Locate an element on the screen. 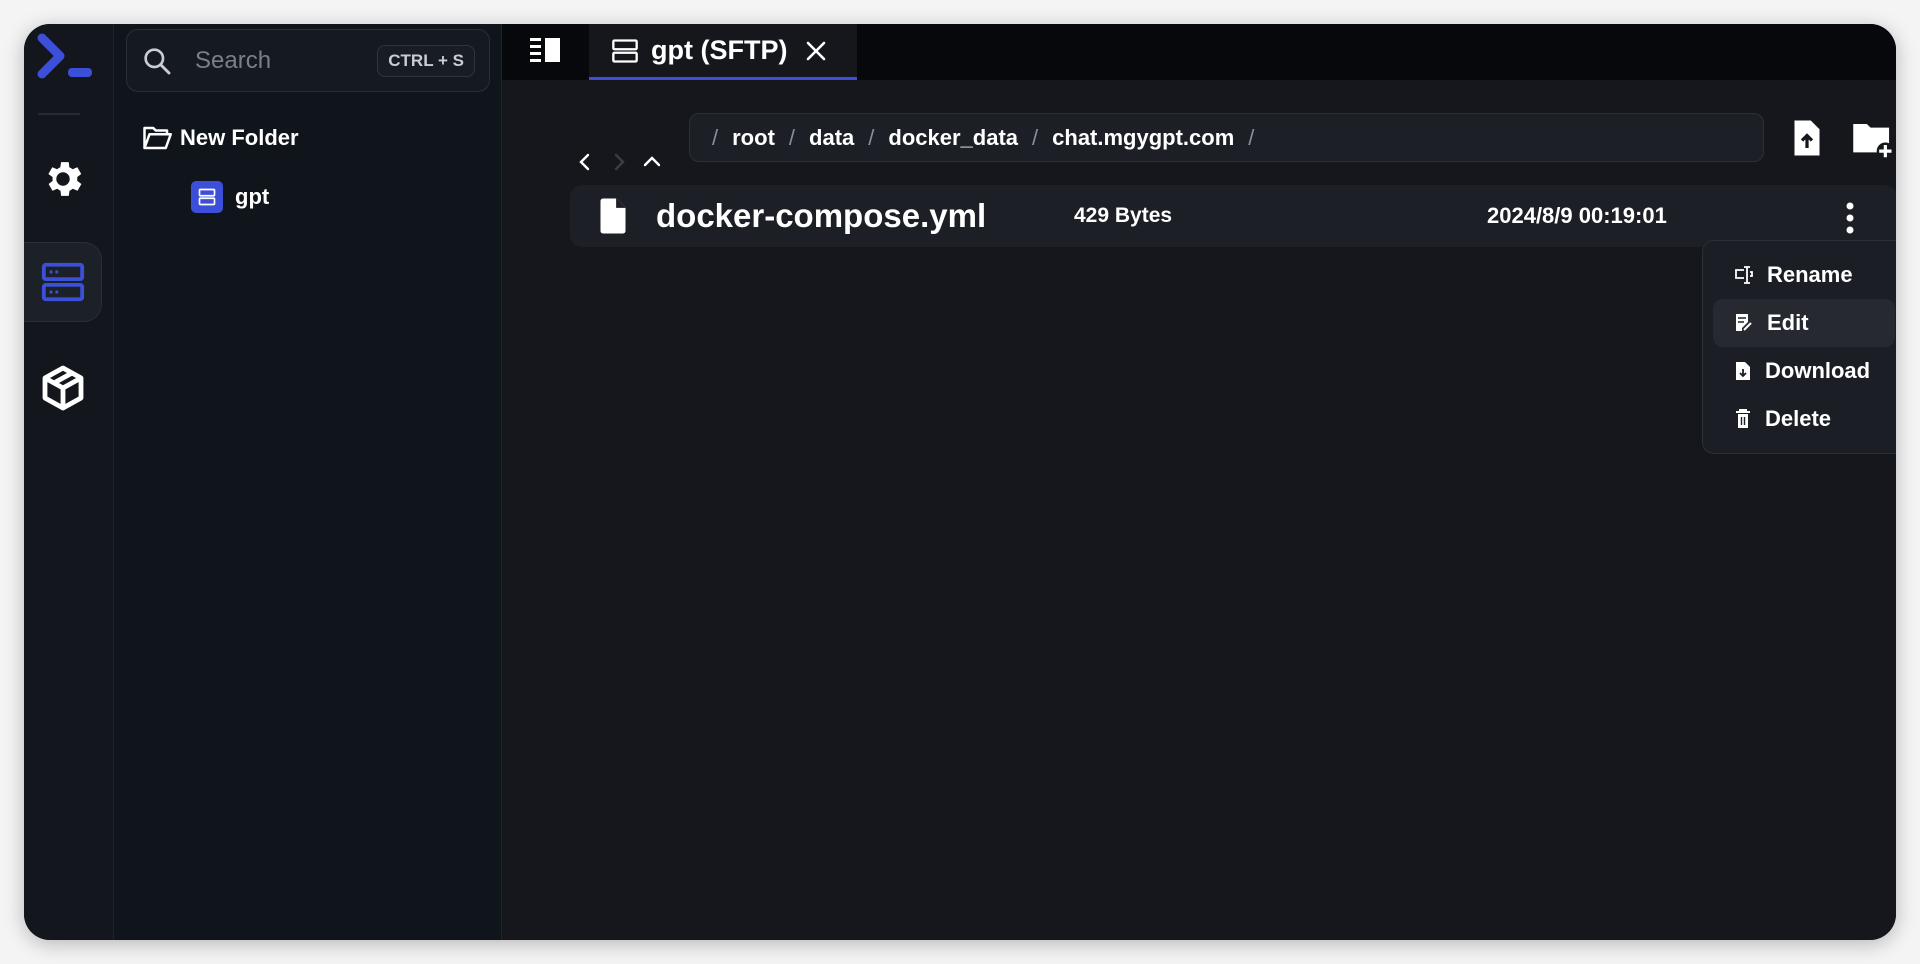  up-directory-icon is located at coordinates (652, 161).